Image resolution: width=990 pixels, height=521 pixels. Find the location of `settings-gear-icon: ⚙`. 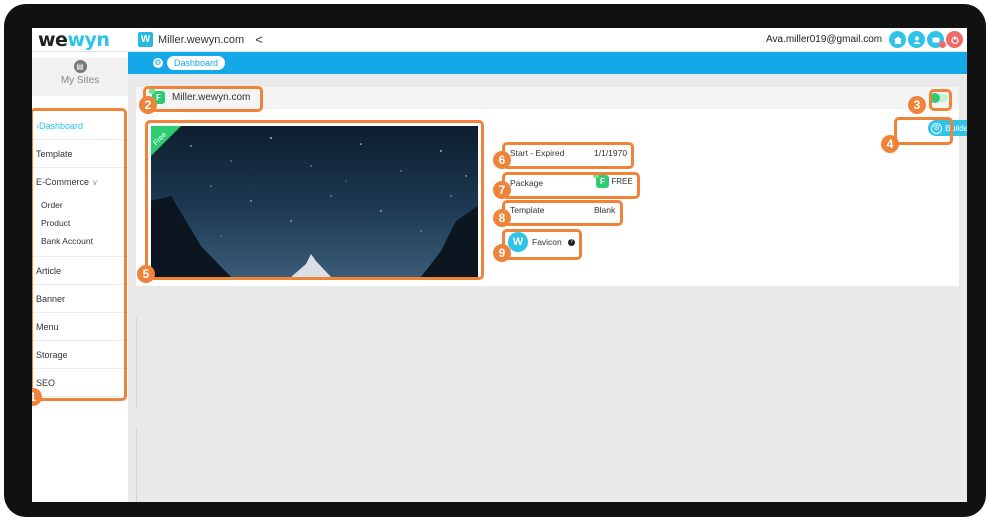

settings-gear-icon: ⚙ is located at coordinates (158, 63).